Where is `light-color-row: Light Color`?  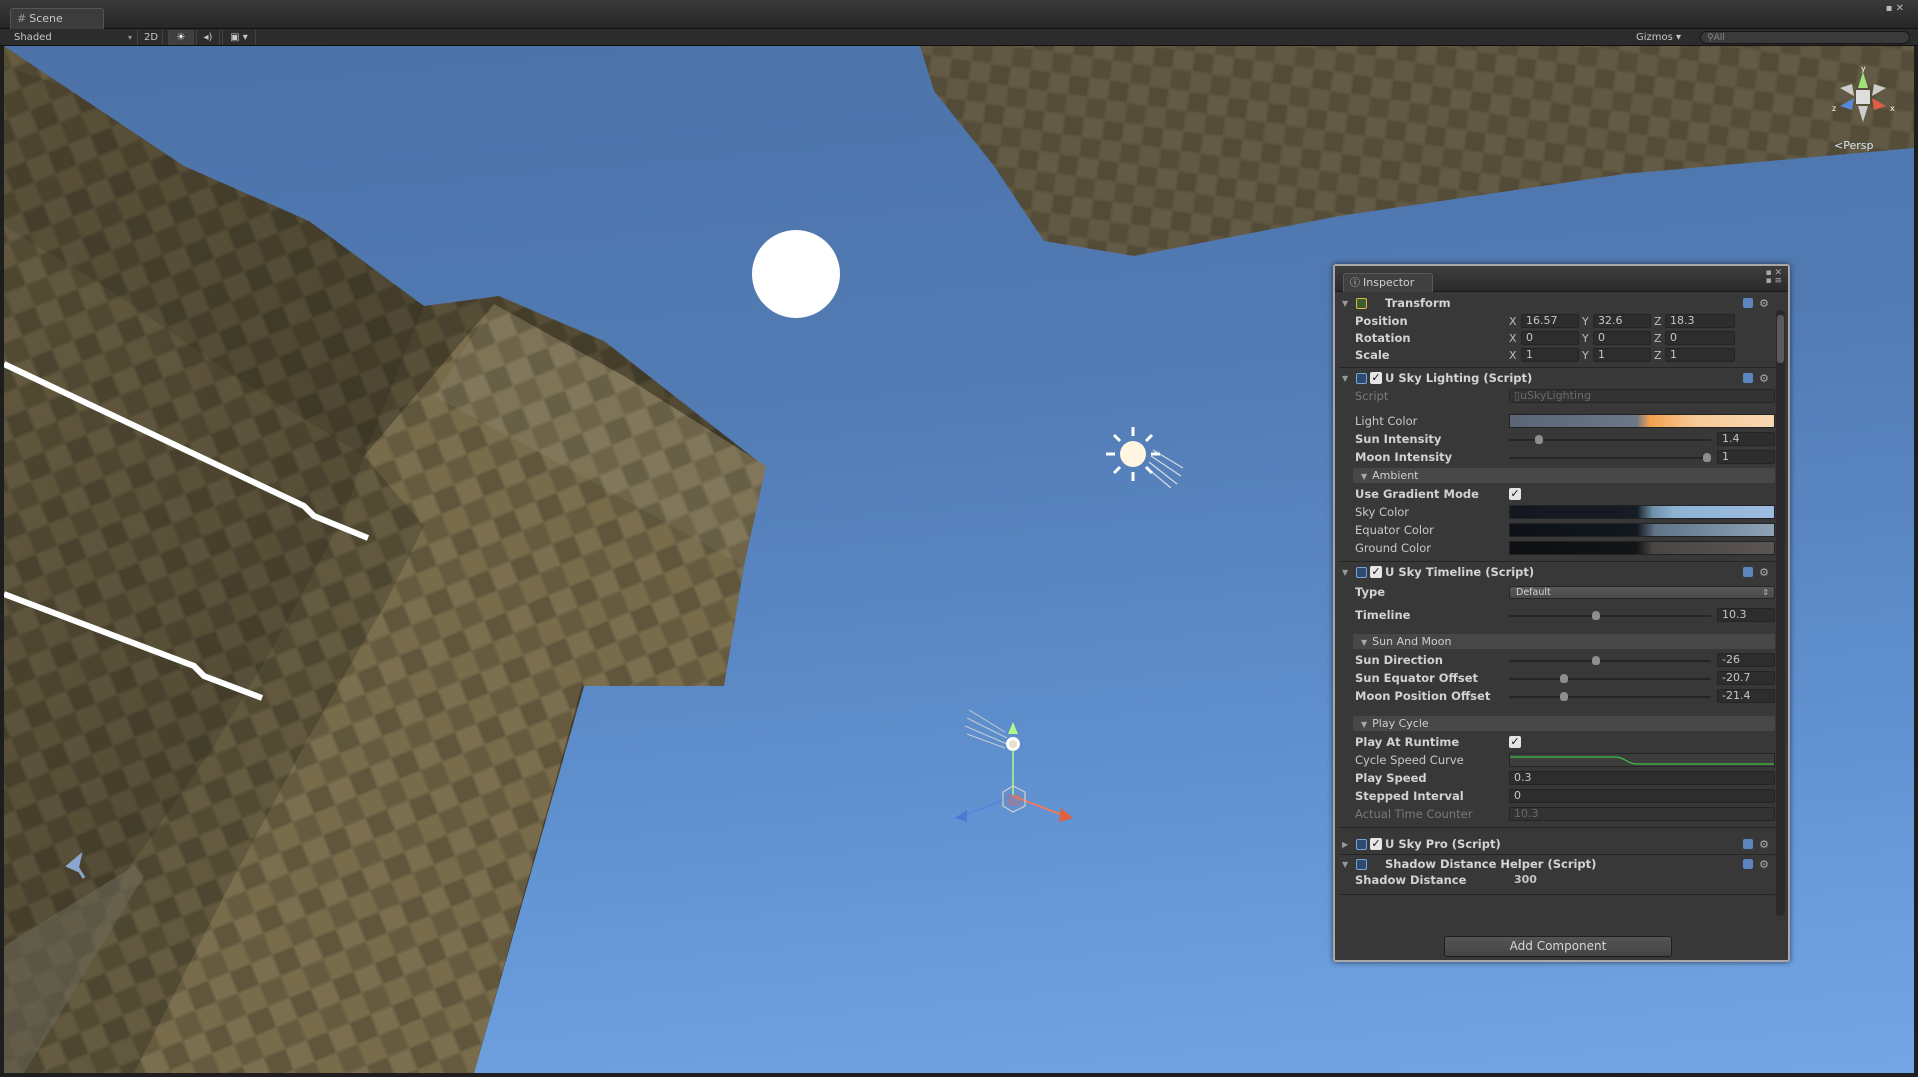 light-color-row: Light Color is located at coordinates (1557, 421).